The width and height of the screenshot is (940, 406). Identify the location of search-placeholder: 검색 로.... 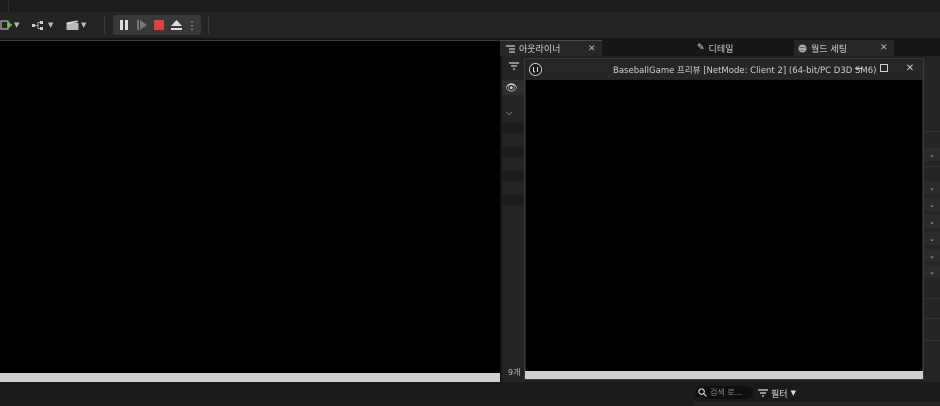
(726, 392).